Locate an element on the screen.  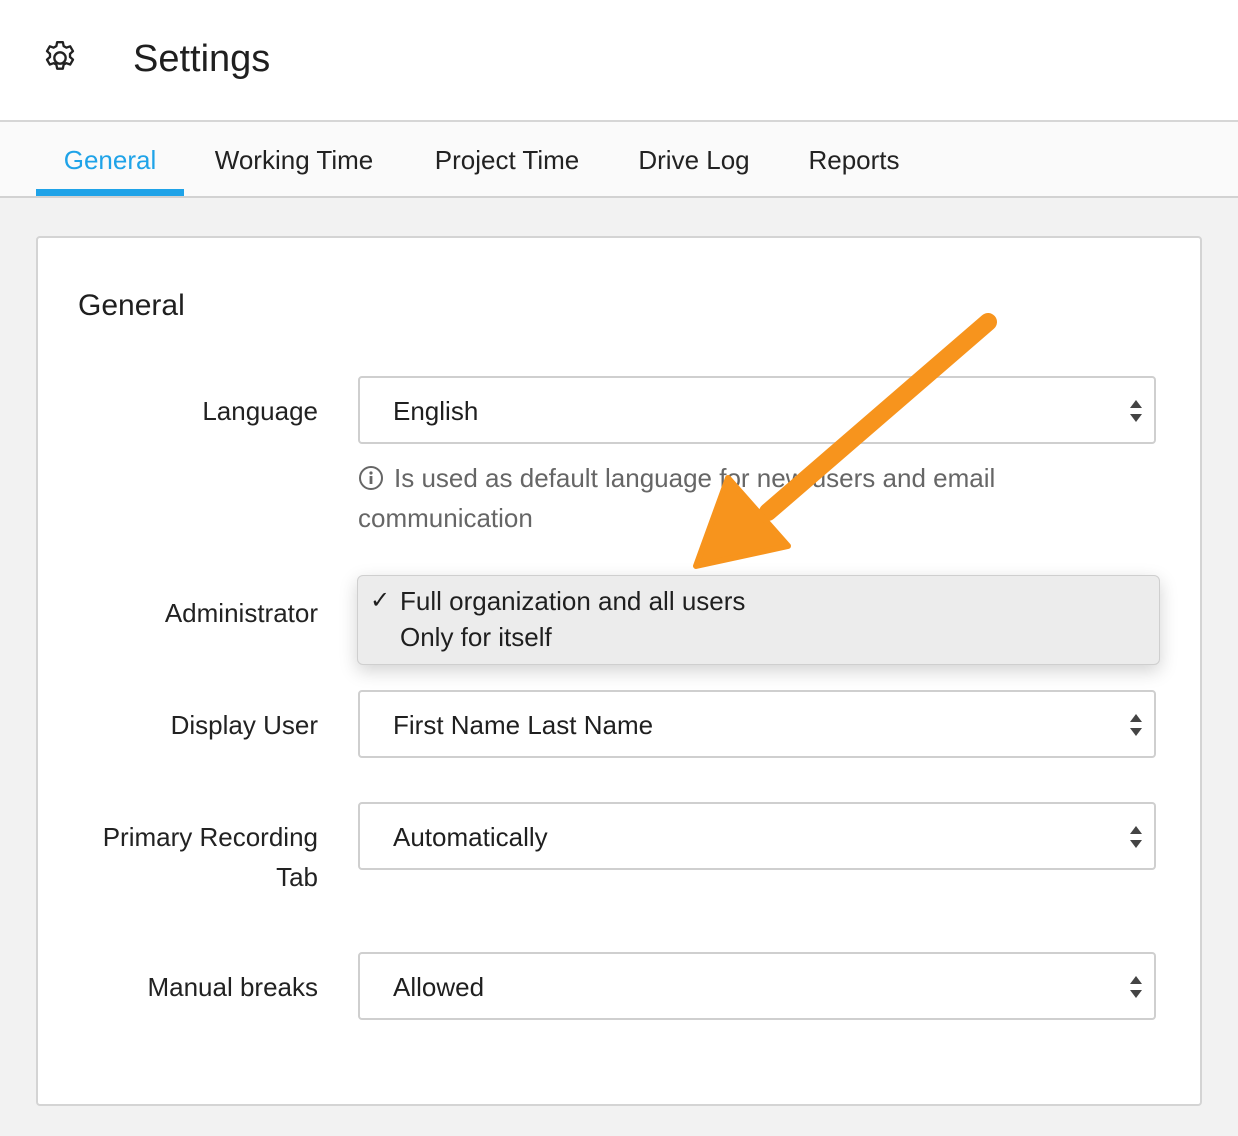
manual-breaks-value: Allowed is located at coordinates (439, 987).